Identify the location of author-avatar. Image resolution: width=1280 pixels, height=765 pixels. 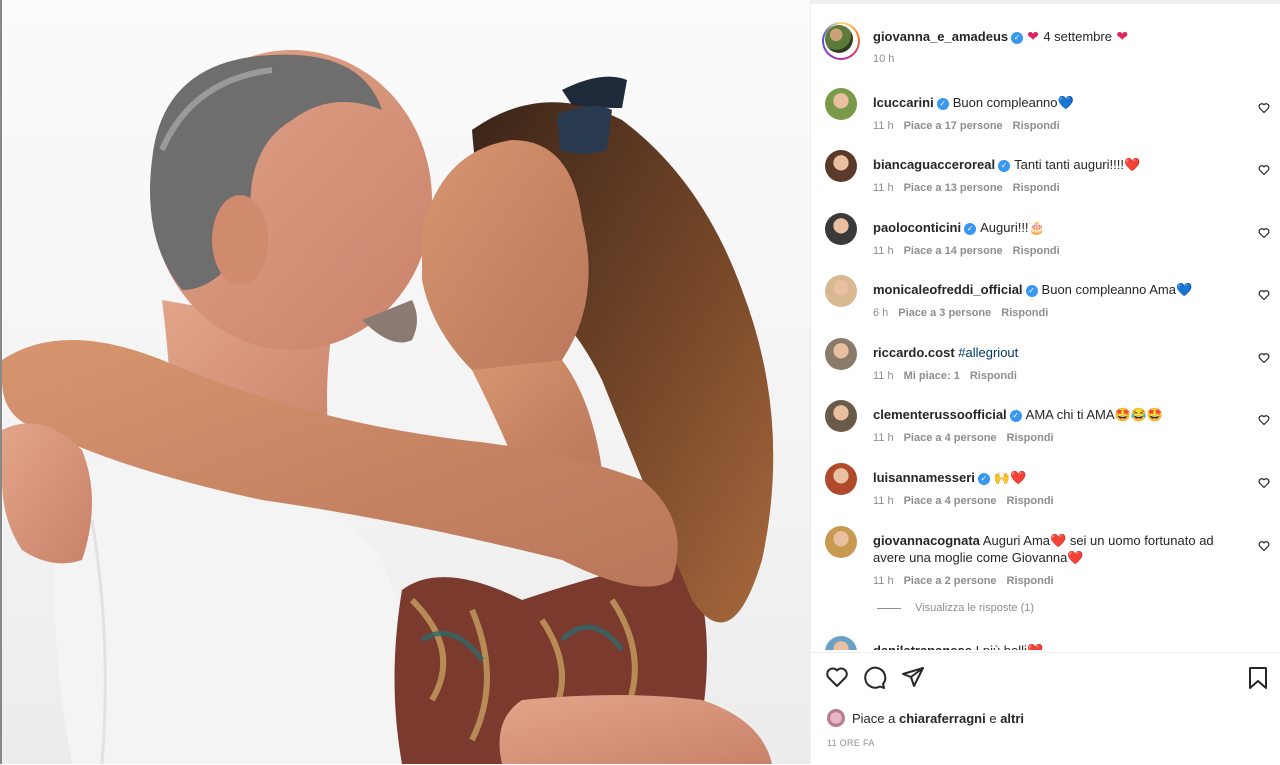
(839, 39).